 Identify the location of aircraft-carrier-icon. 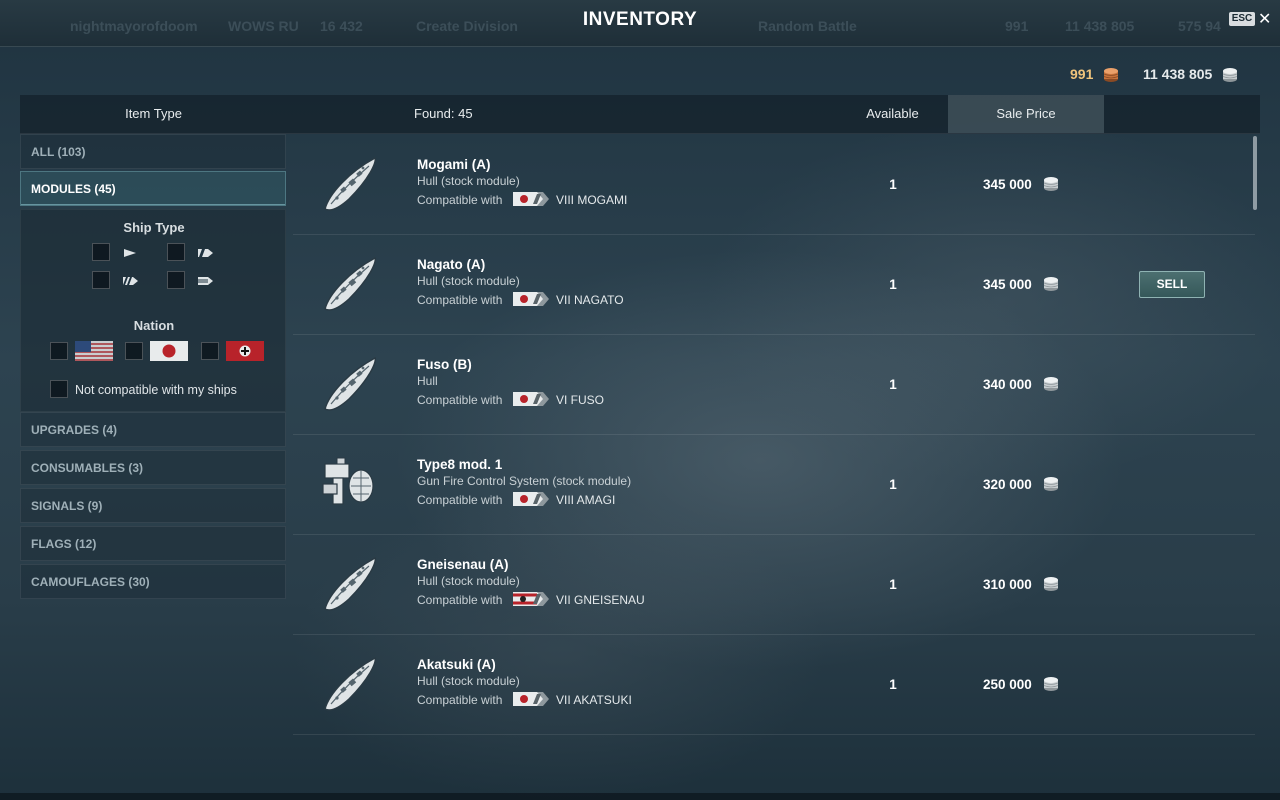
(205, 281).